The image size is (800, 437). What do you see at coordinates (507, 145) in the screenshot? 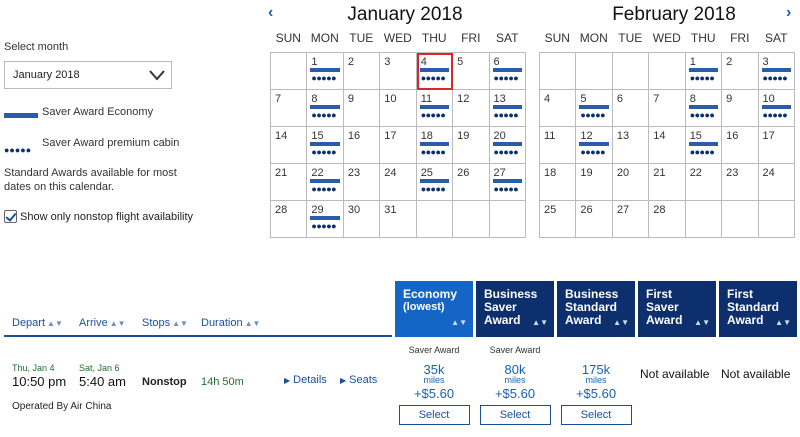
I see `calendar-day: 20 ●●●●●` at bounding box center [507, 145].